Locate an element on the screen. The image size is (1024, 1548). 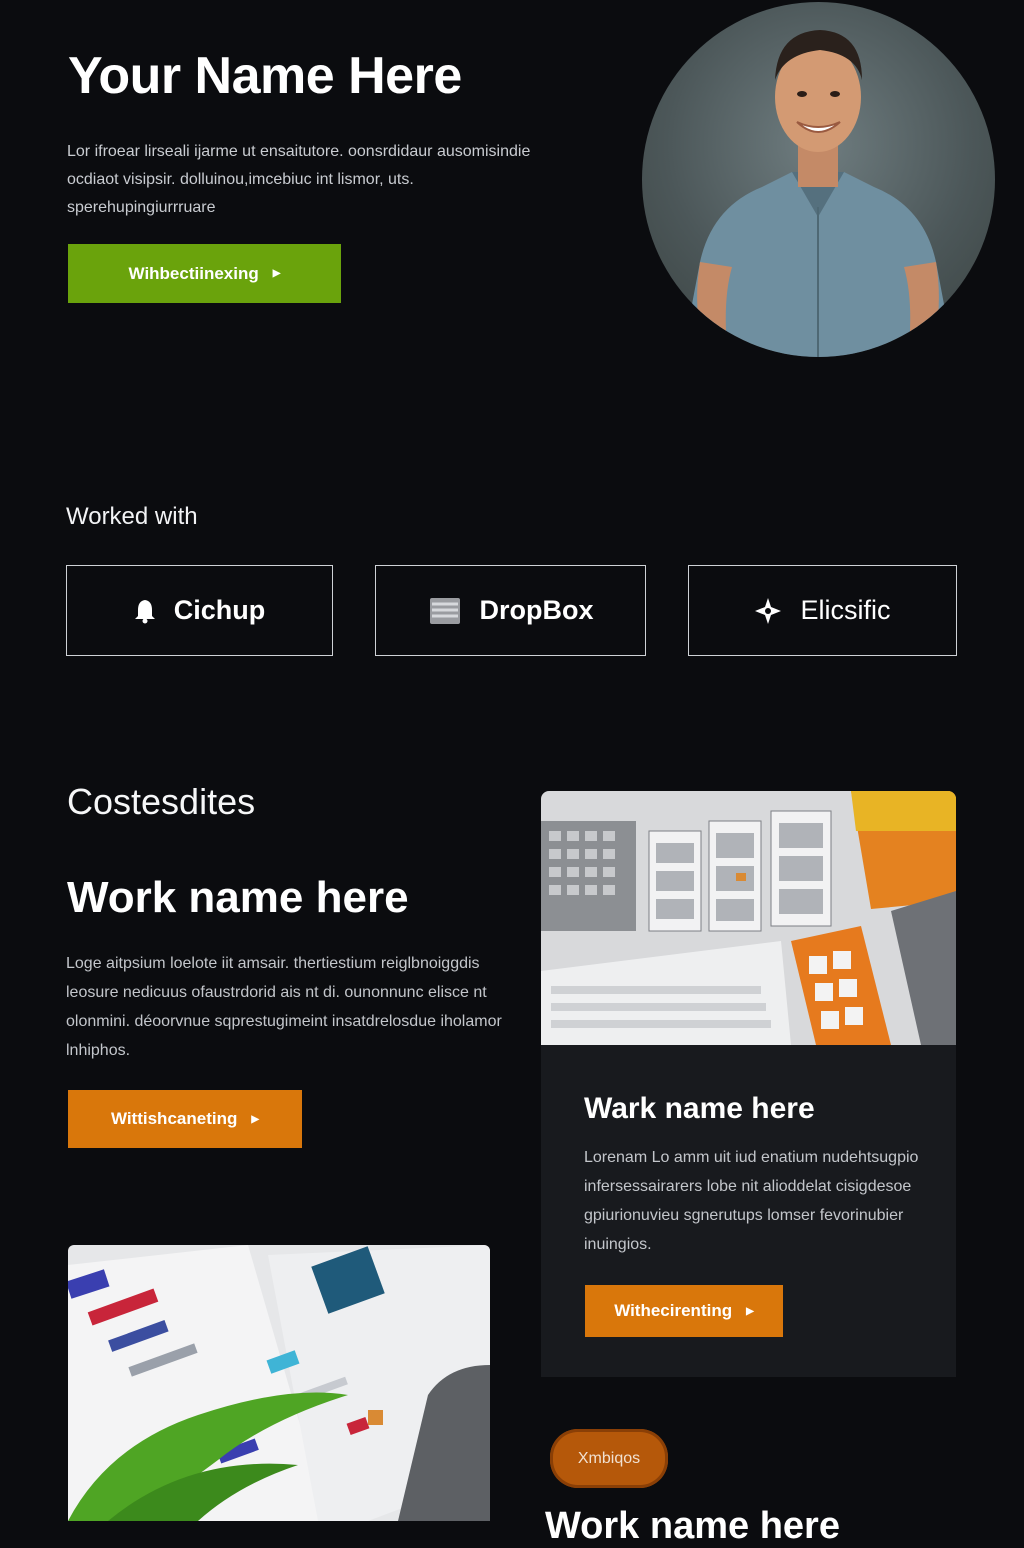
bell-icon is located at coordinates (144, 611).